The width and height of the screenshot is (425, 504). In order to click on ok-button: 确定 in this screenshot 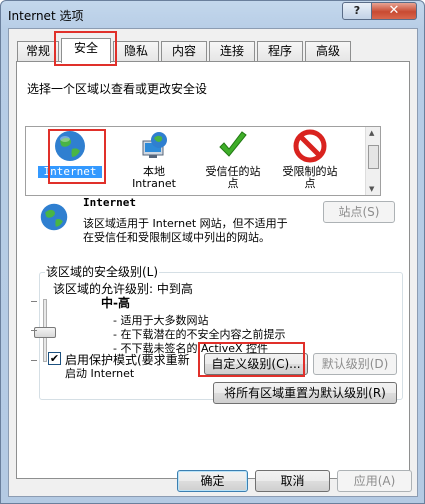, I will do `click(212, 481)`.